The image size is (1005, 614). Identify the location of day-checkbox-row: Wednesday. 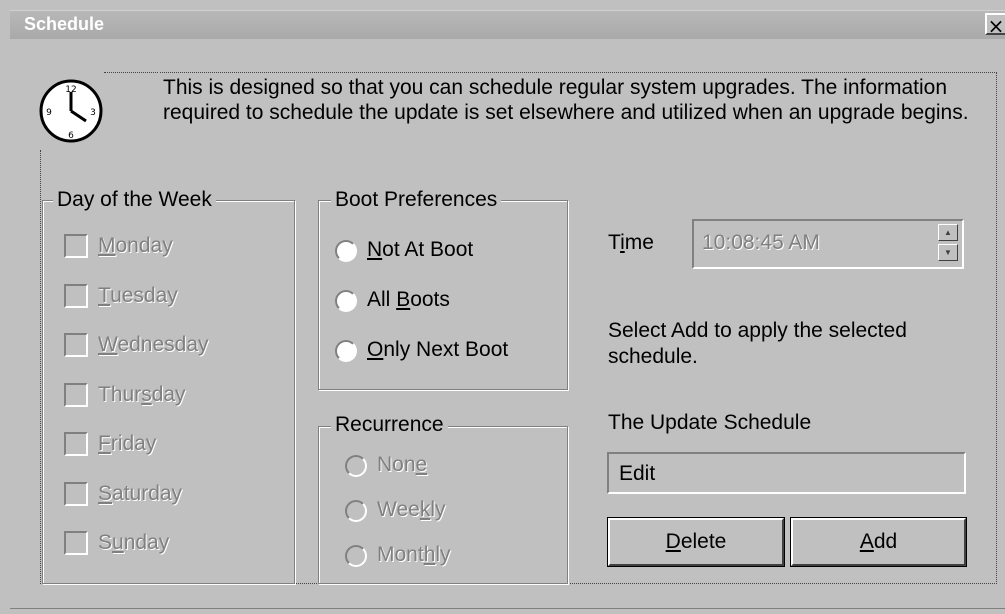
(171, 347).